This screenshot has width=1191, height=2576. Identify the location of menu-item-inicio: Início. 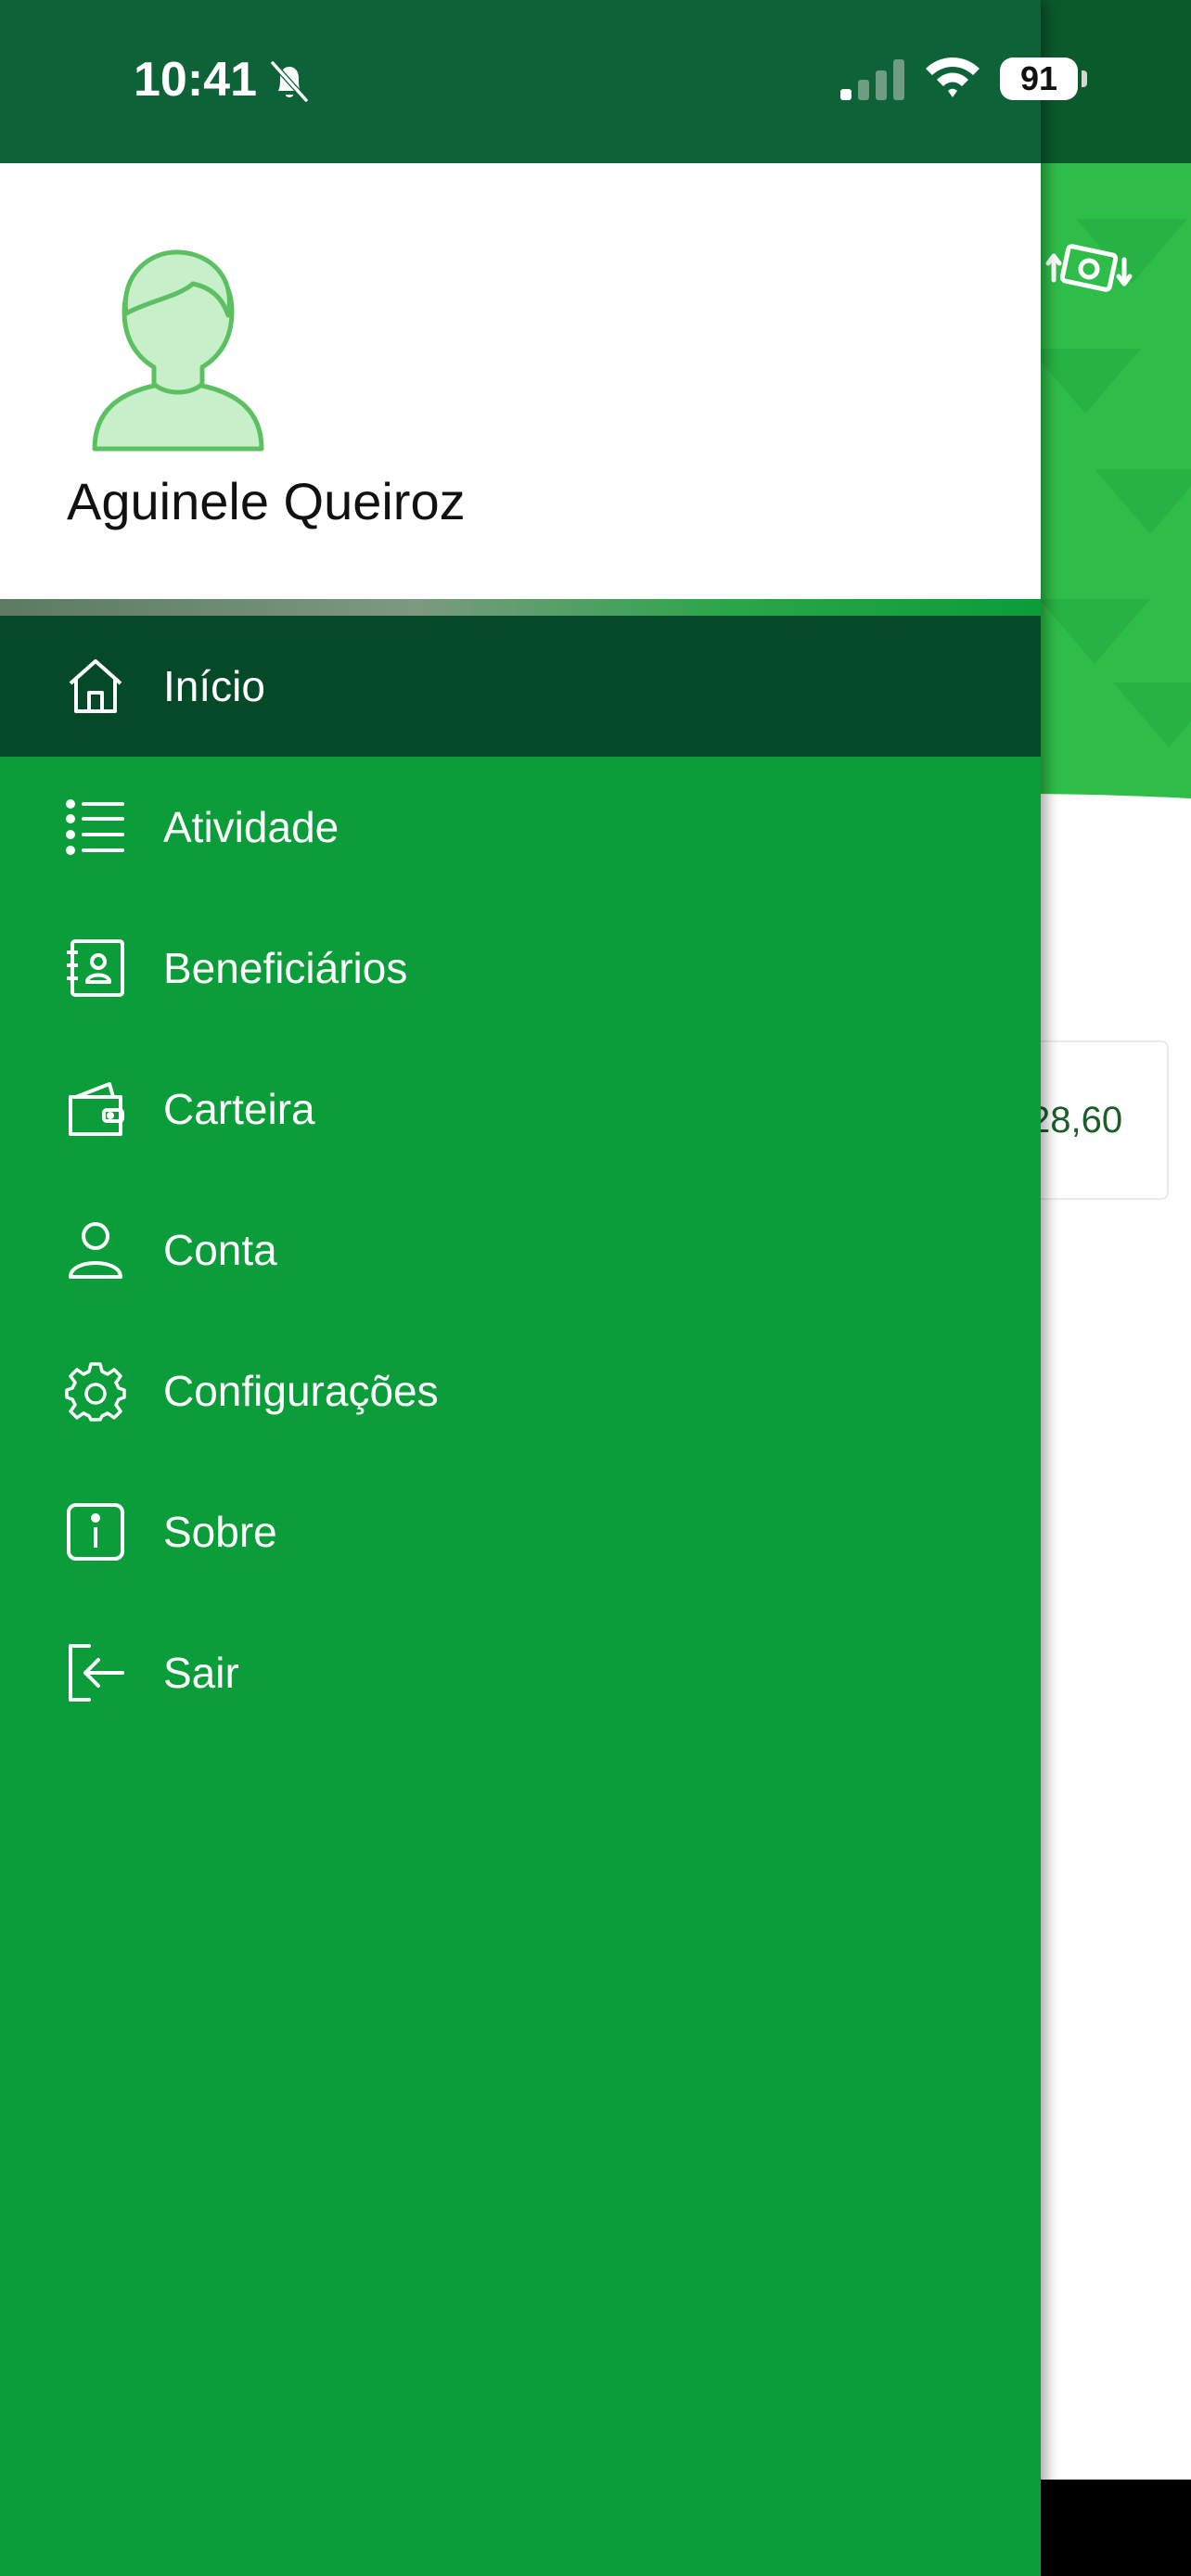
(520, 686).